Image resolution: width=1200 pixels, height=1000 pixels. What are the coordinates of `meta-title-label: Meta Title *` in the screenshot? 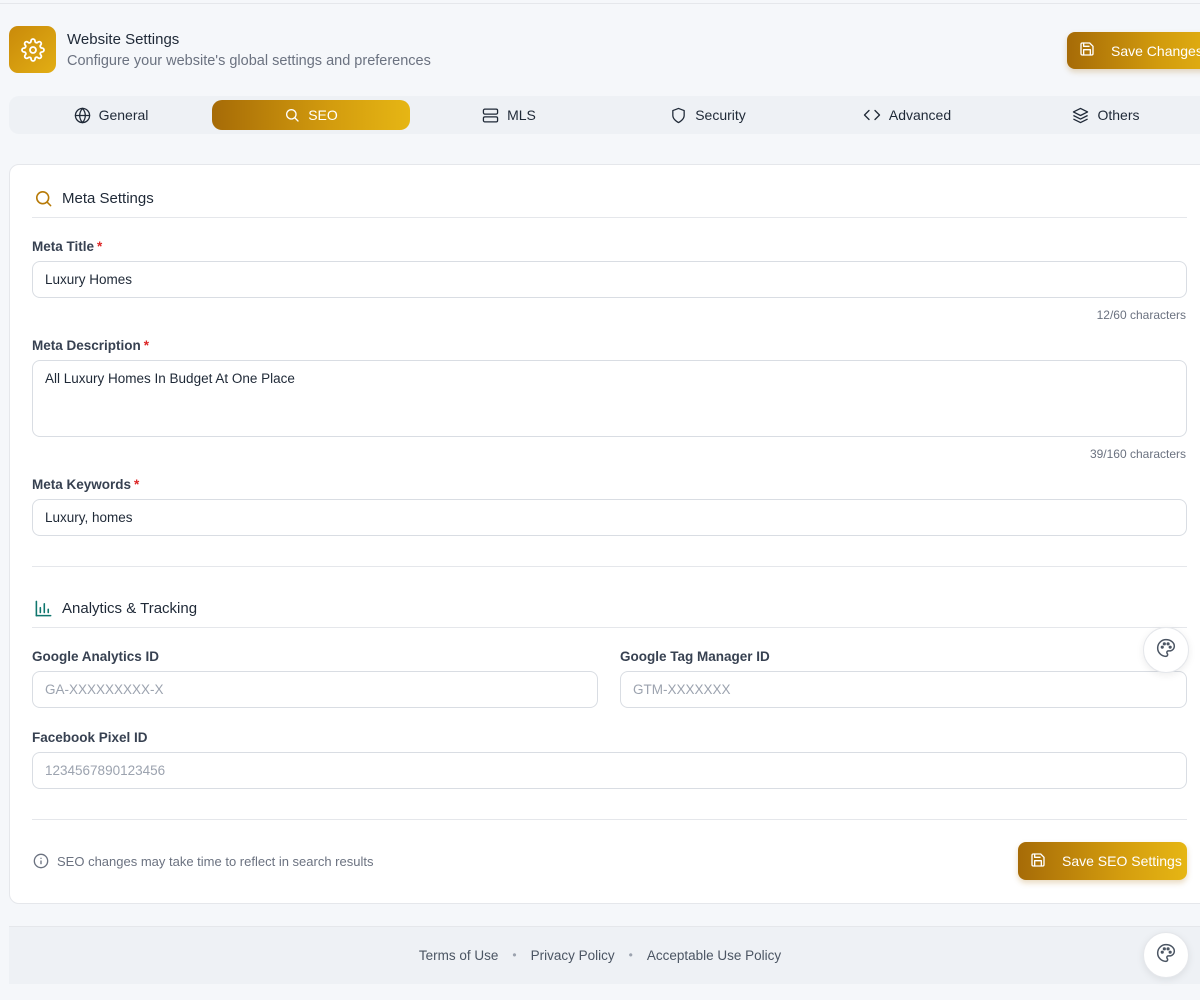 It's located at (67, 246).